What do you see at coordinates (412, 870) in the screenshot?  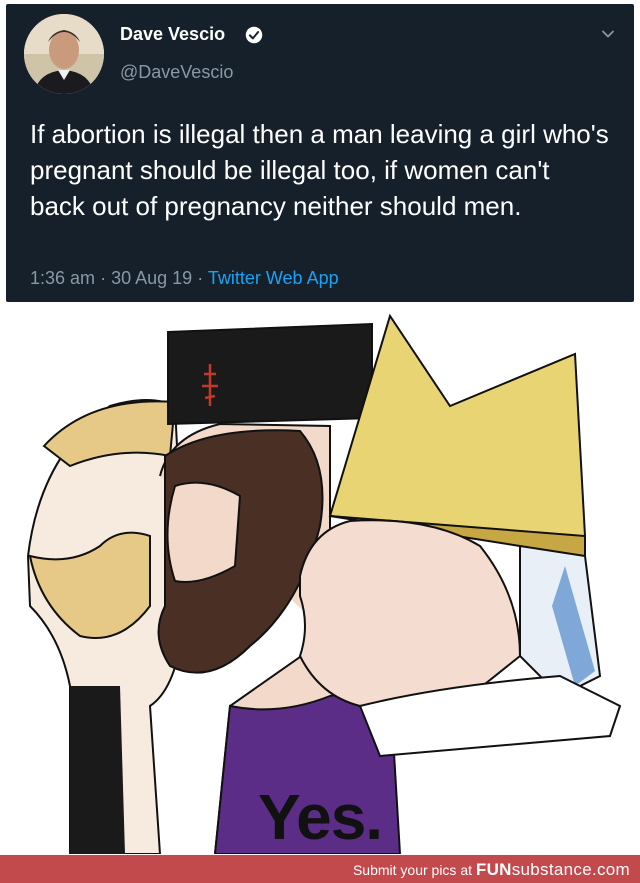 I see `submit-text: Submit your pics at` at bounding box center [412, 870].